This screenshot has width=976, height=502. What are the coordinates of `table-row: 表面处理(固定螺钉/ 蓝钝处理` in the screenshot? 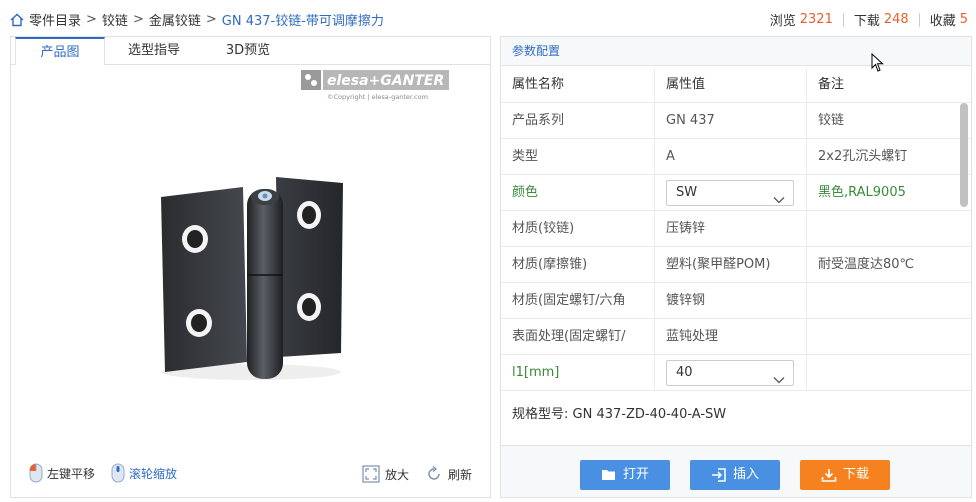 It's located at (736, 337).